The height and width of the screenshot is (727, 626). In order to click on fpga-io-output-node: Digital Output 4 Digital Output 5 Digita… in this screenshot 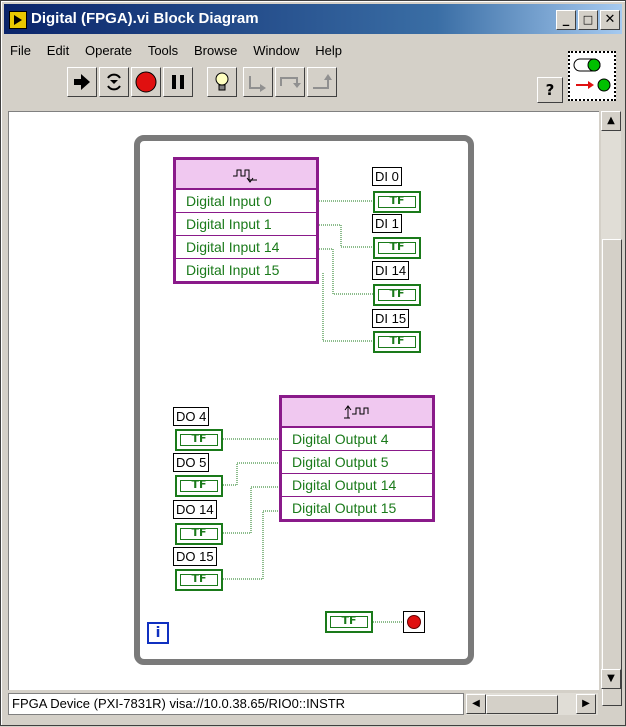, I will do `click(357, 458)`.